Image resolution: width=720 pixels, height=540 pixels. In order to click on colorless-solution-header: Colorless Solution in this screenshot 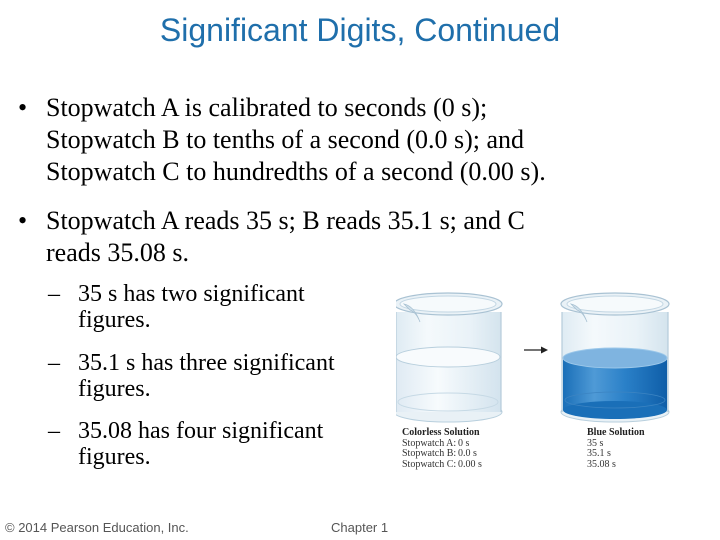, I will do `click(441, 432)`.